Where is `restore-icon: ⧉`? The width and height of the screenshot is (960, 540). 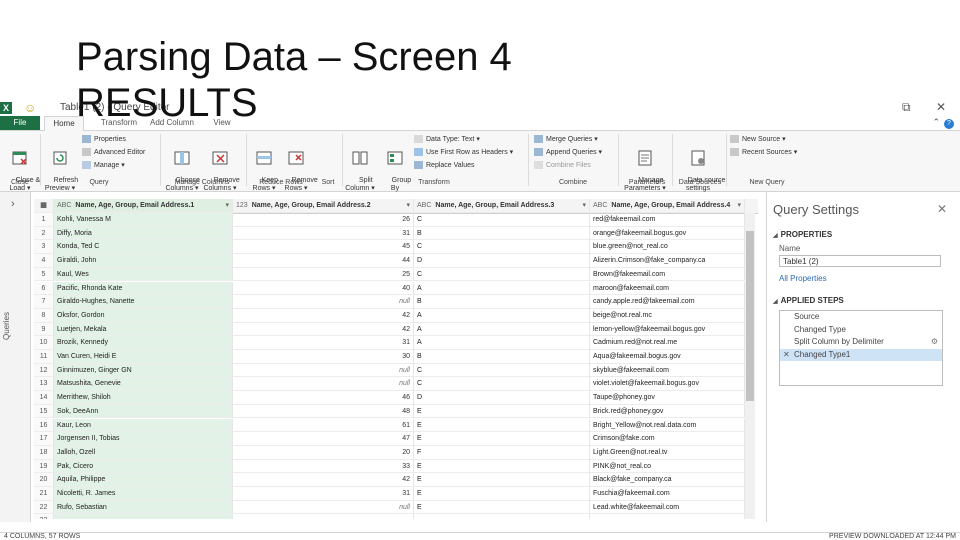 restore-icon: ⧉ is located at coordinates (906, 107).